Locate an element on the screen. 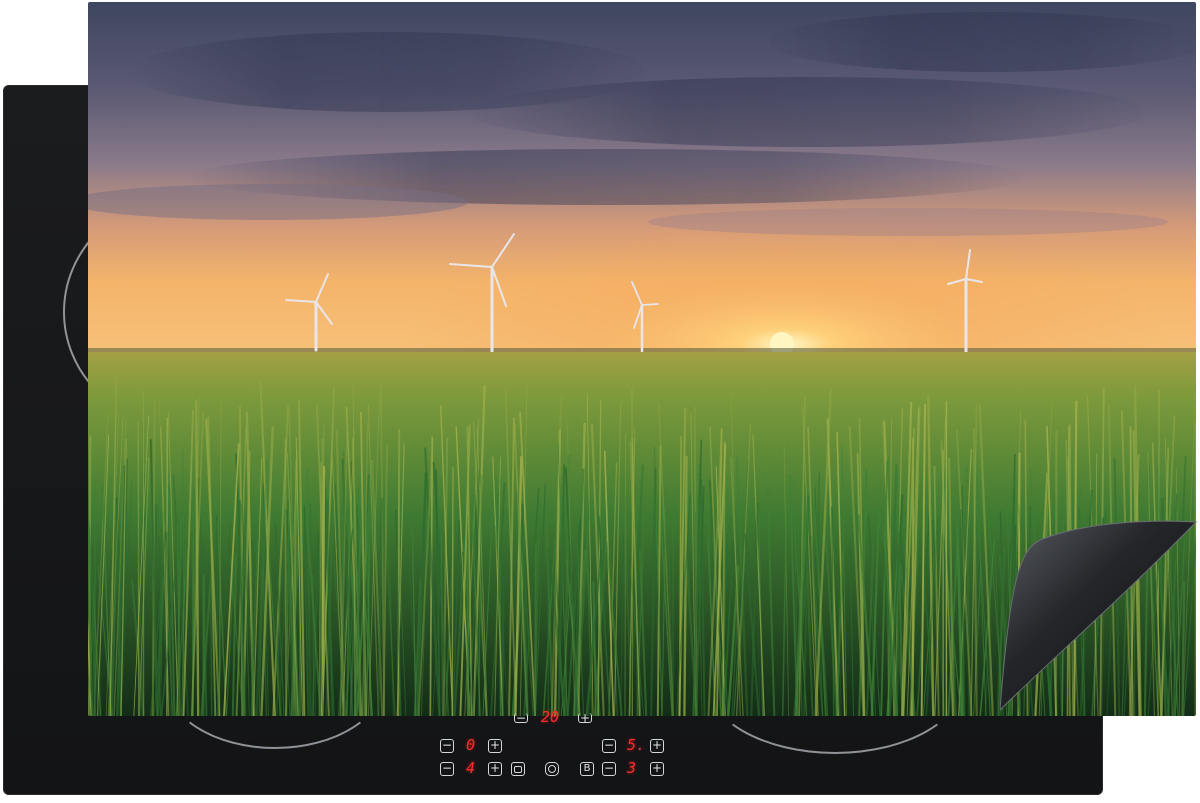 The height and width of the screenshot is (803, 1200). peeled-corner is located at coordinates (1099, 615).